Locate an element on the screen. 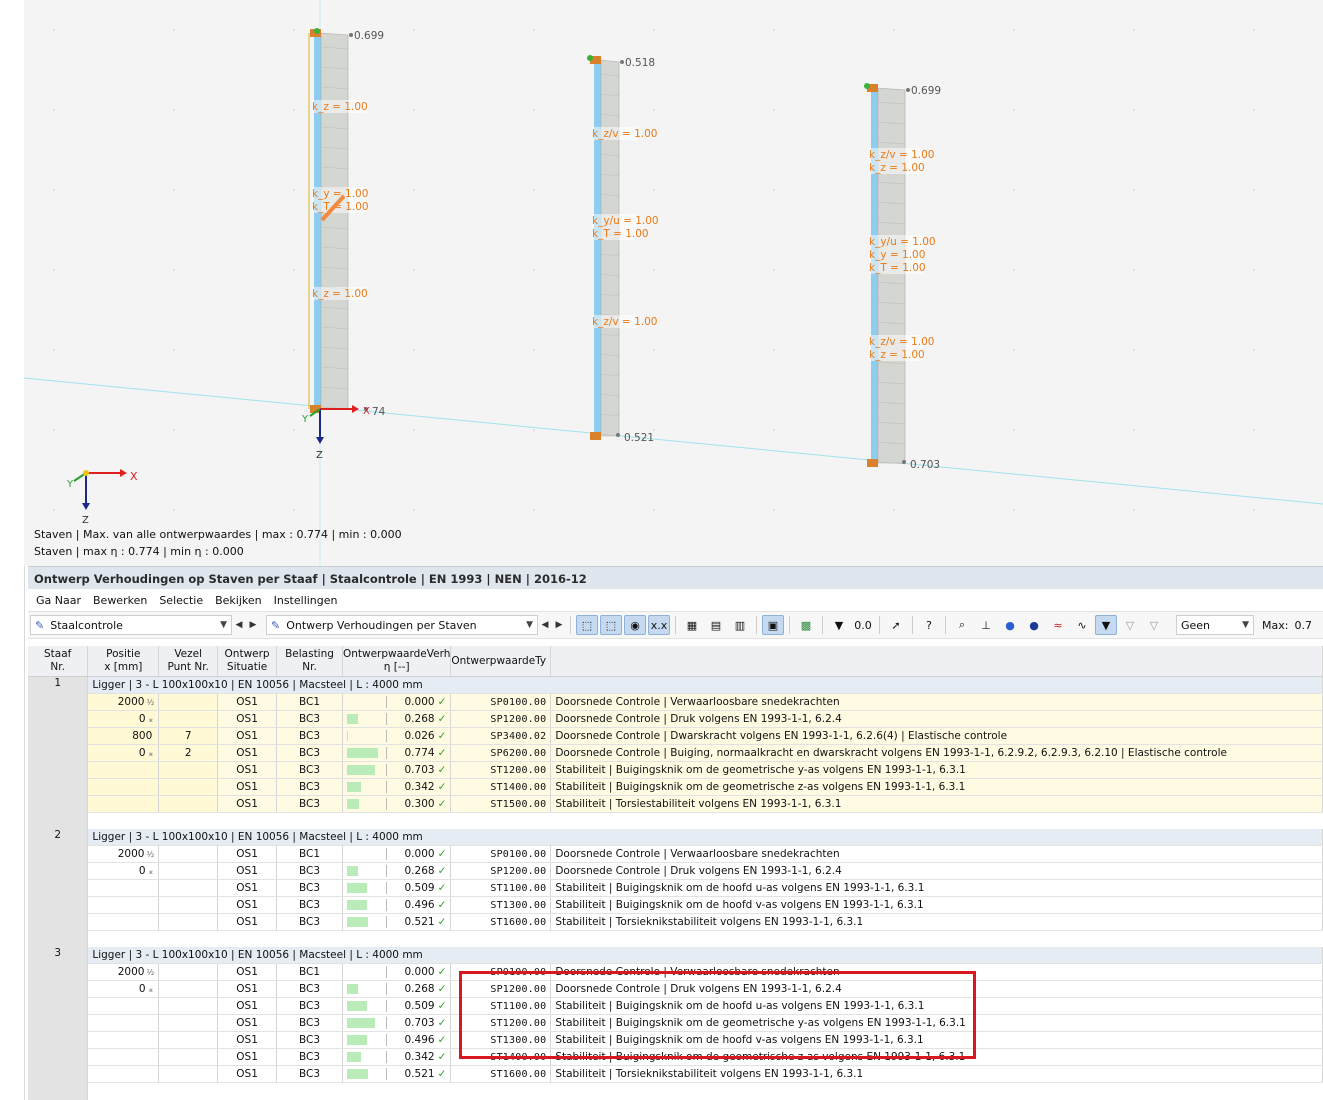 This screenshot has width=1323, height=1100. filter-icon: ▼ is located at coordinates (839, 625).